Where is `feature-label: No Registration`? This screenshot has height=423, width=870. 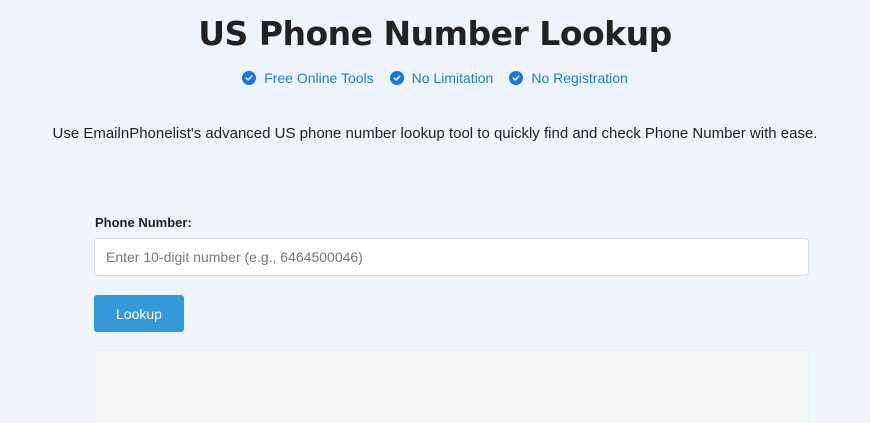 feature-label: No Registration is located at coordinates (579, 78).